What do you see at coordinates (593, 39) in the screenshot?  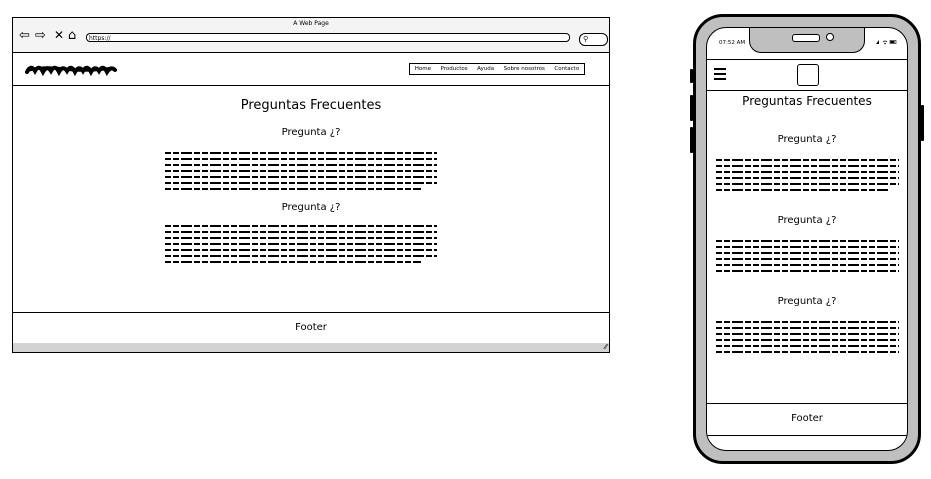 I see `search-button: ⚲` at bounding box center [593, 39].